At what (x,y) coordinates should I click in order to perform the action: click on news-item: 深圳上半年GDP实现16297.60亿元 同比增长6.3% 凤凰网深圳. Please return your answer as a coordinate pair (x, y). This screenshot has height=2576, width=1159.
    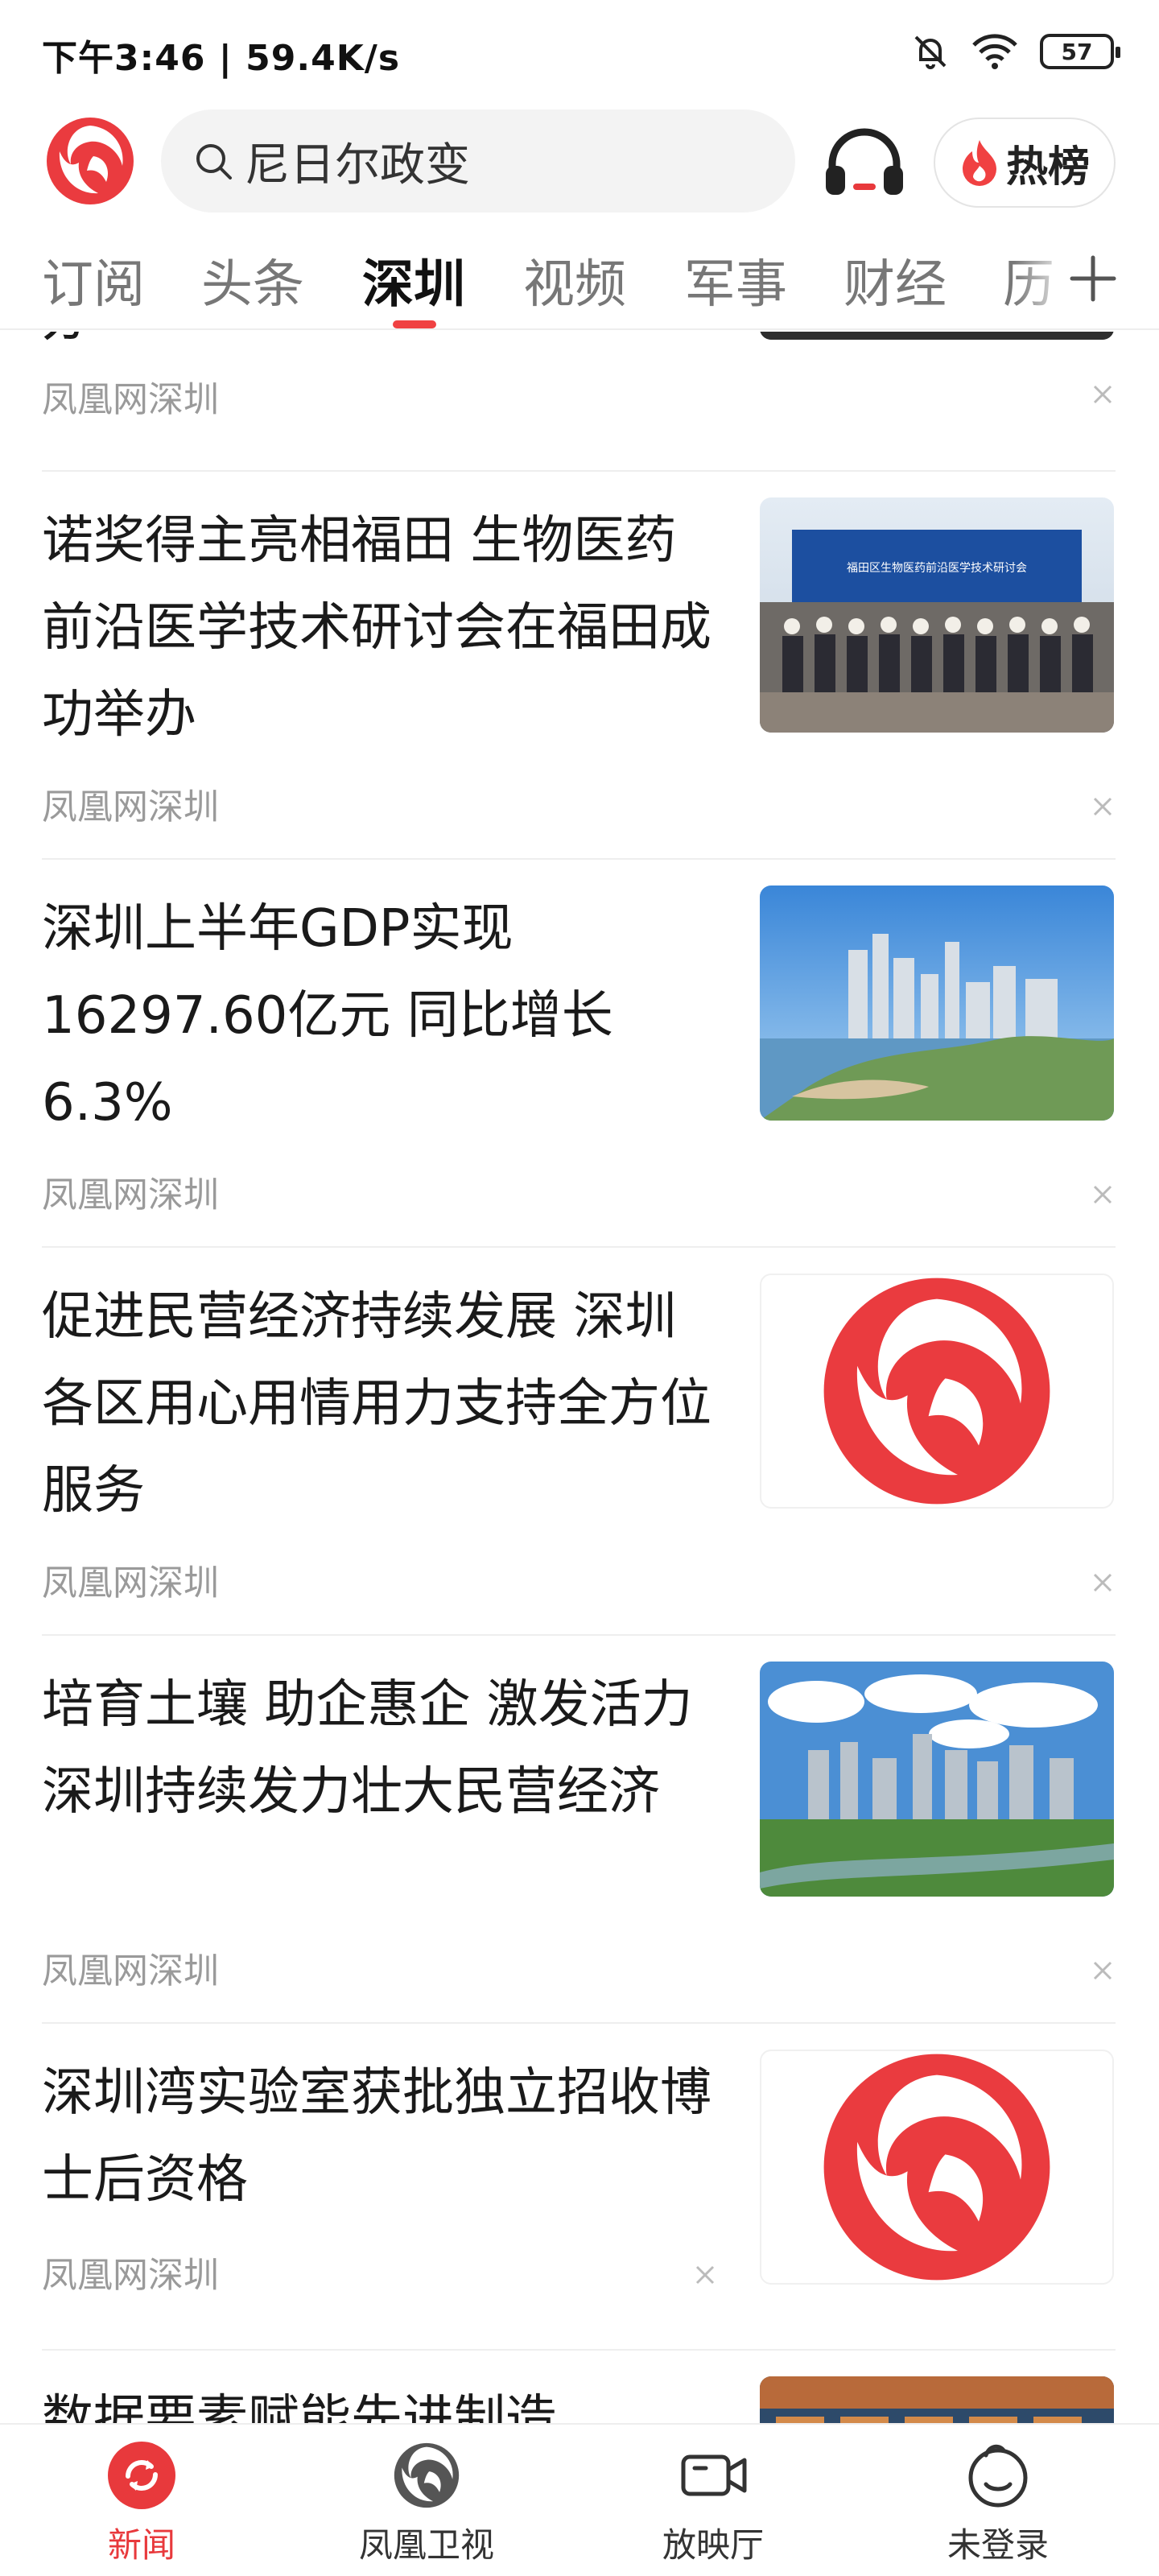
    Looking at the image, I should click on (579, 1055).